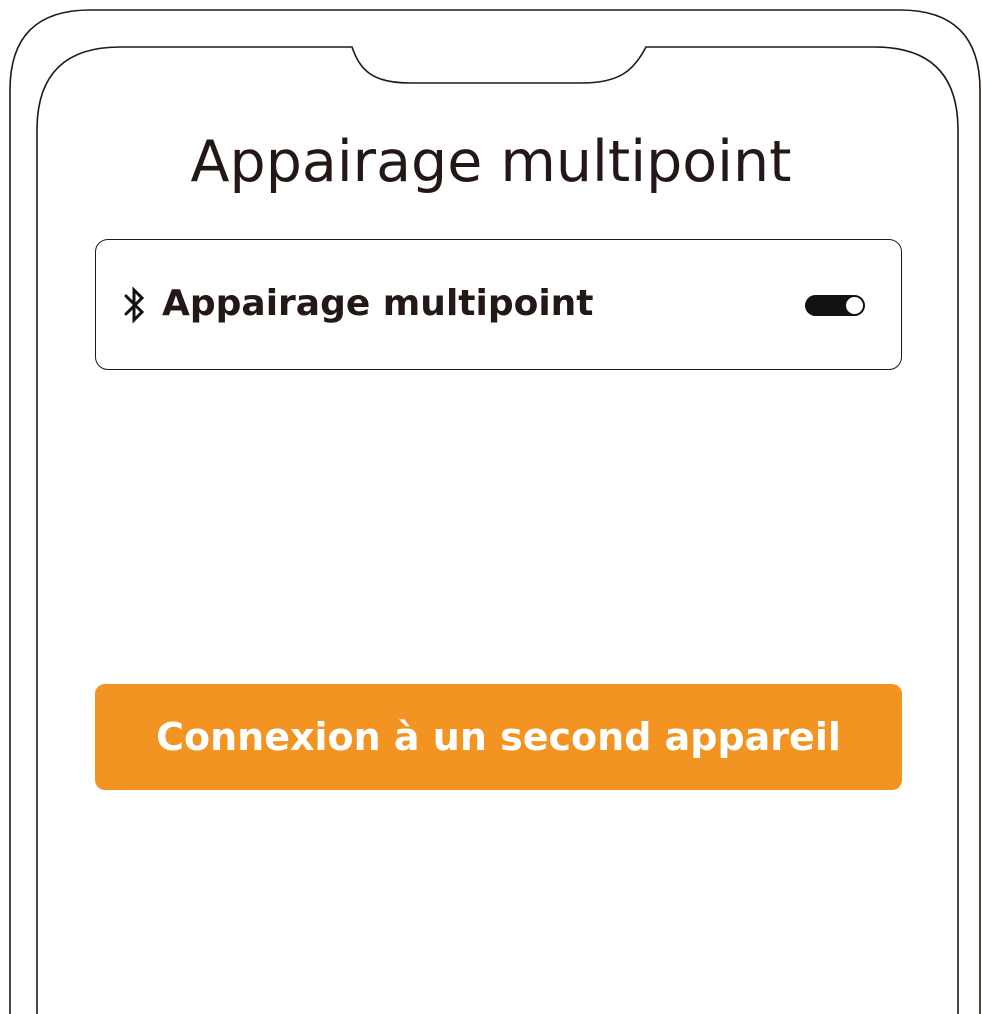  Describe the element at coordinates (491, 162) in the screenshot. I see `page-title: Appairage multipoint` at that location.